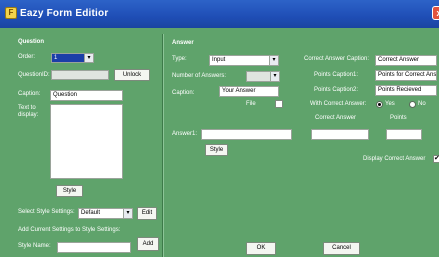 This screenshot has height=257, width=439. What do you see at coordinates (69, 230) in the screenshot?
I see `add-settings-label: Add Current Settings to Style Settings:` at bounding box center [69, 230].